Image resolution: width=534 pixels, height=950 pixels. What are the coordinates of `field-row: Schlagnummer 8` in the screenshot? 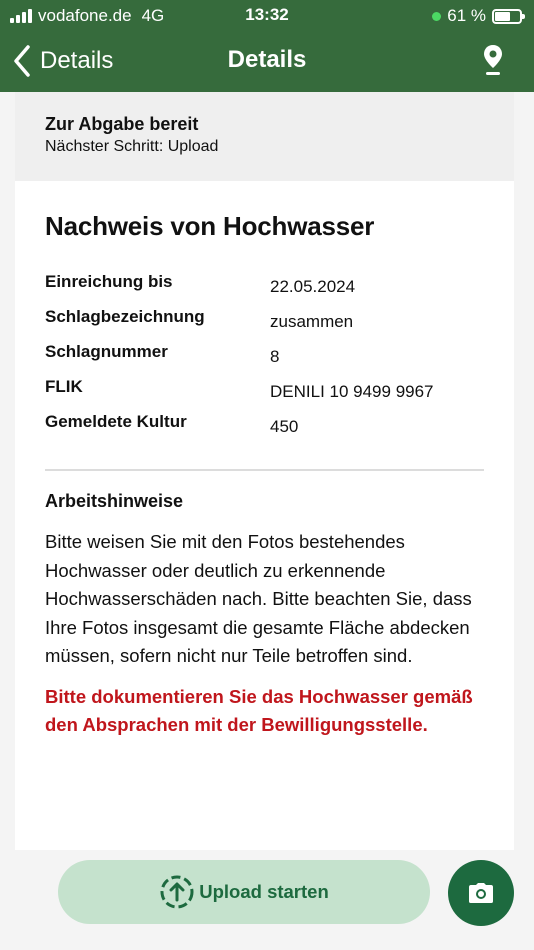 It's located at (264, 359).